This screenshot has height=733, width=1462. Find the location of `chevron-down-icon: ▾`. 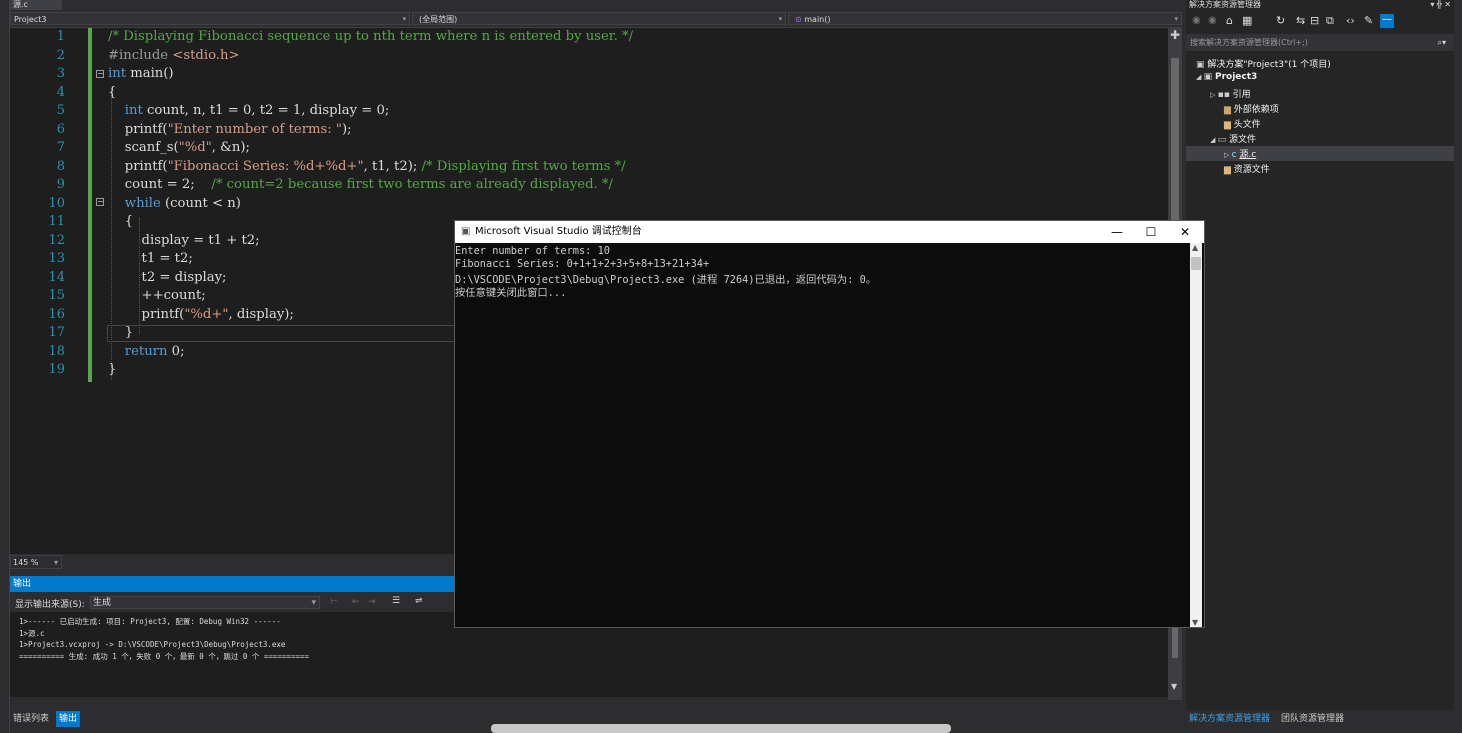

chevron-down-icon: ▾ is located at coordinates (780, 19).